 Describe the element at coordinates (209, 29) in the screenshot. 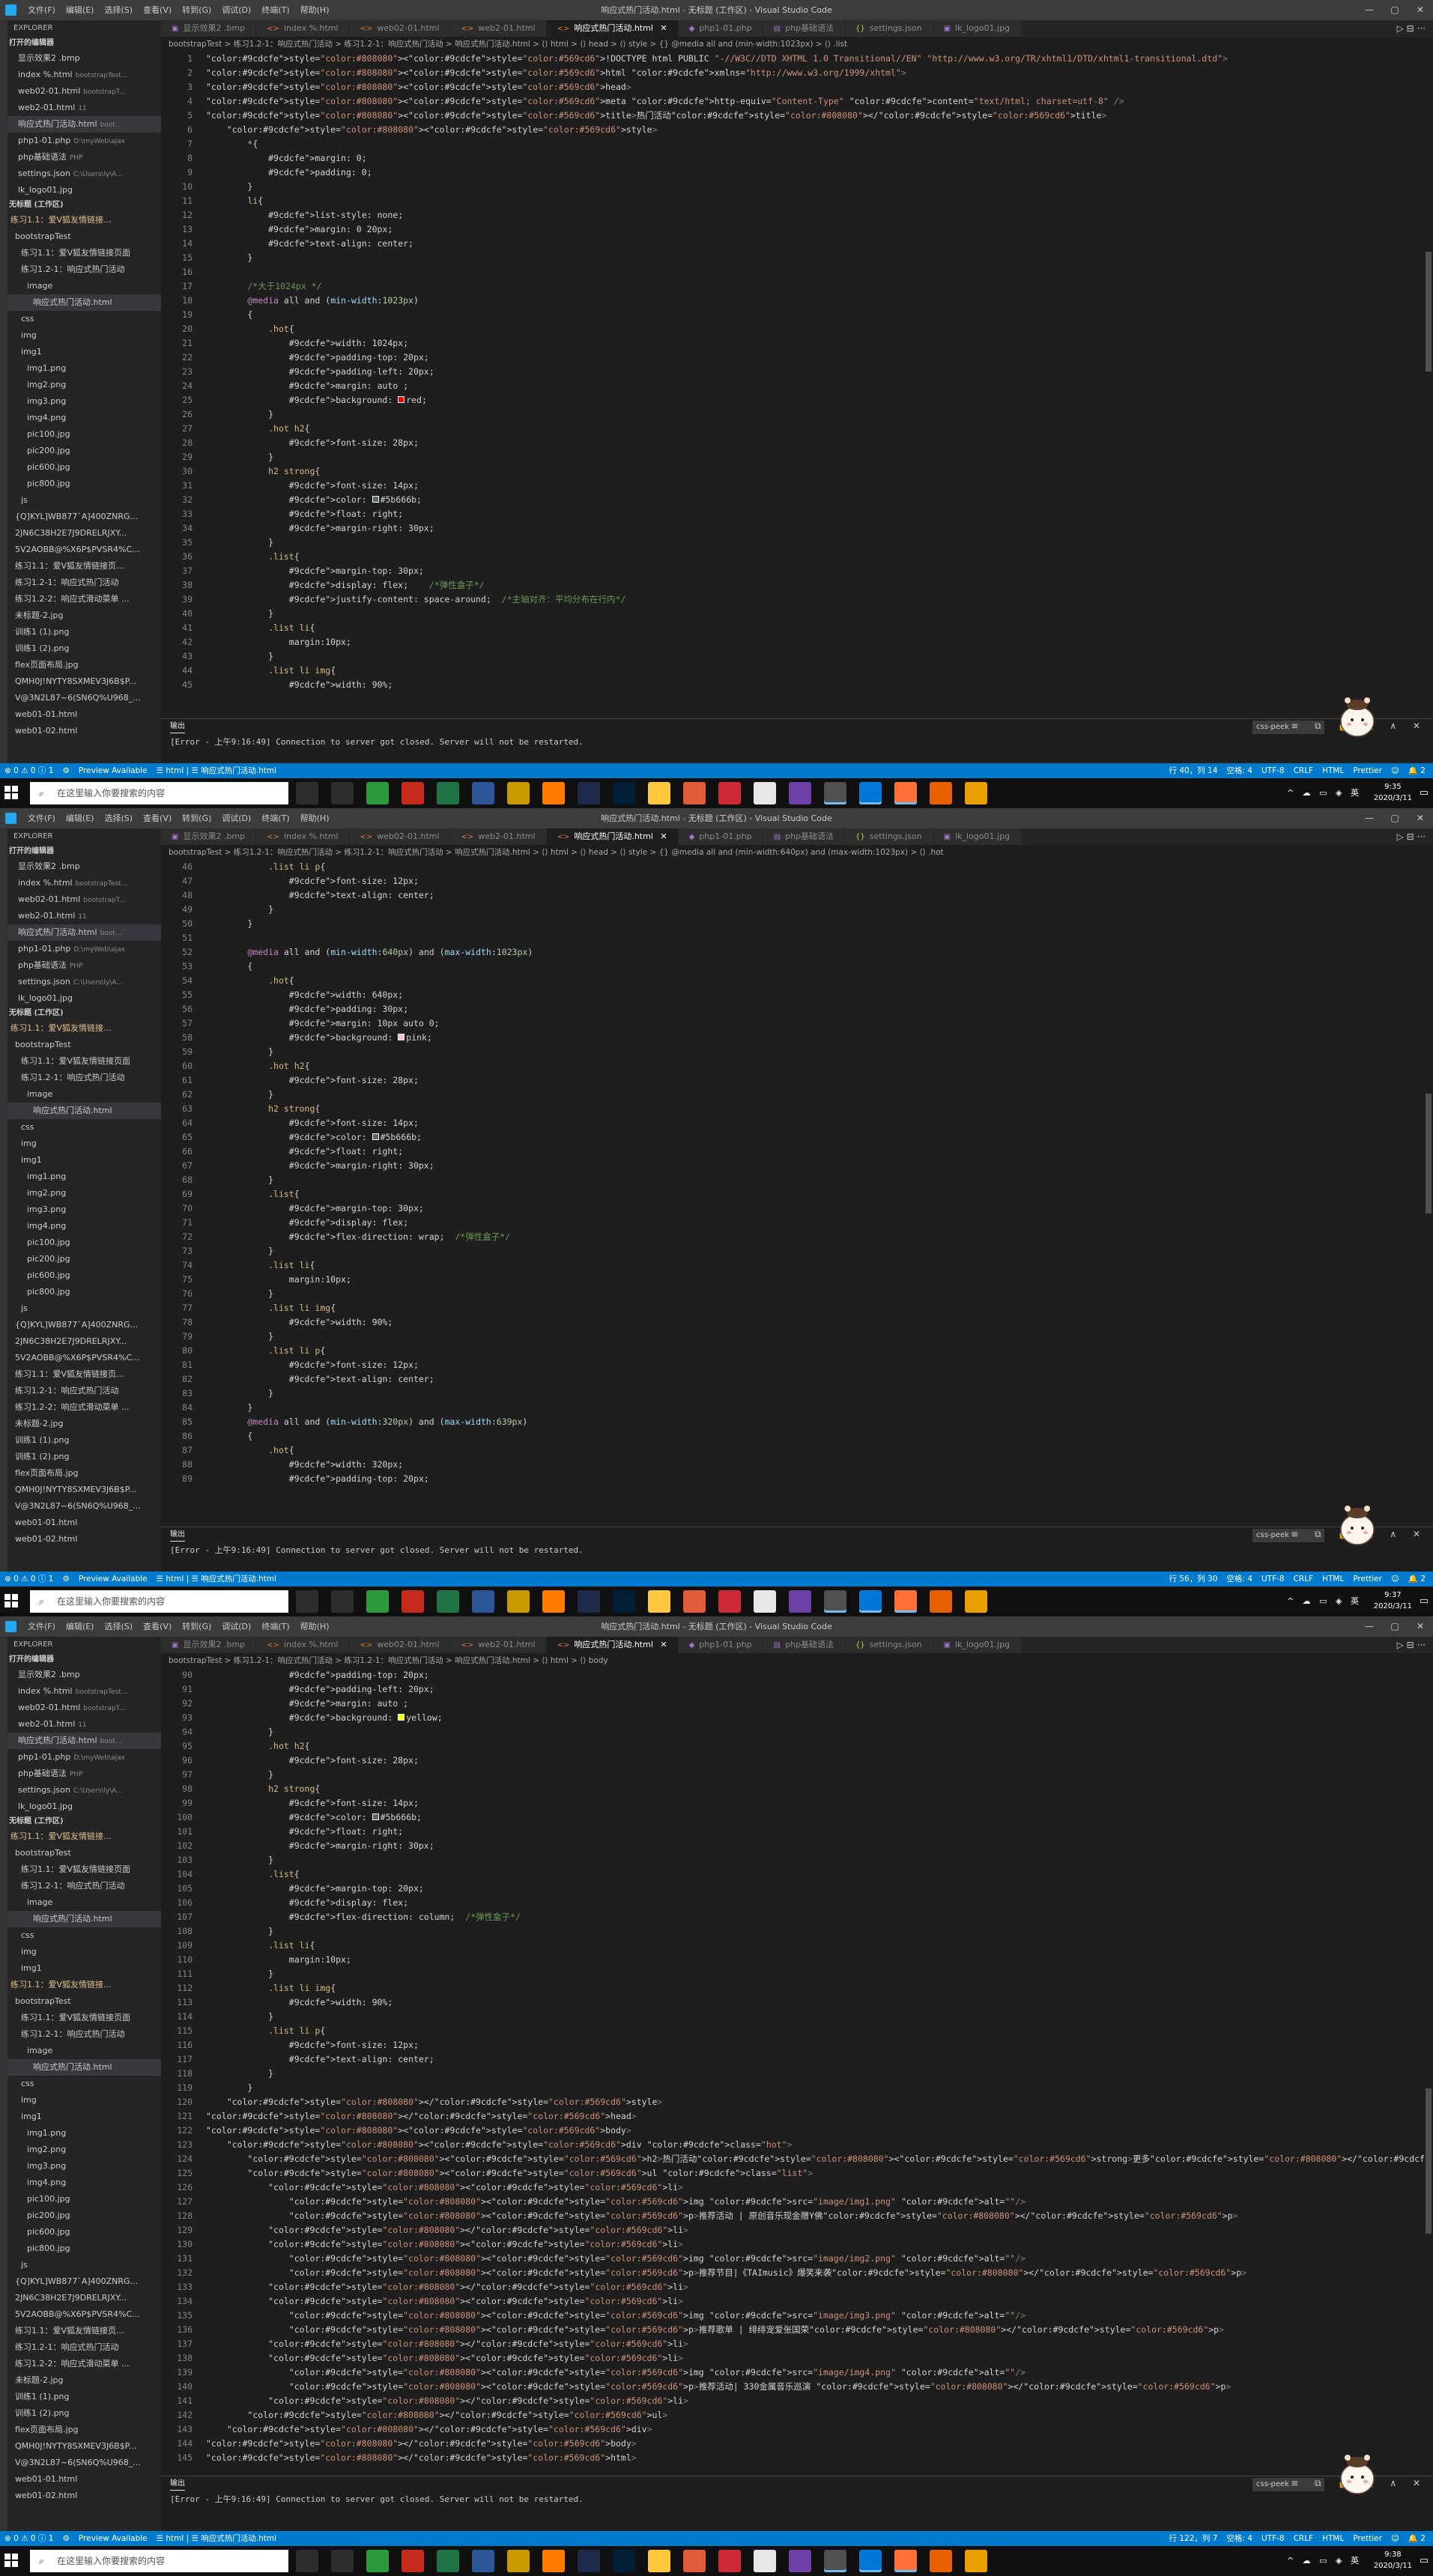

I see `tab-0: ▣ 显示效果2 .bmp` at that location.